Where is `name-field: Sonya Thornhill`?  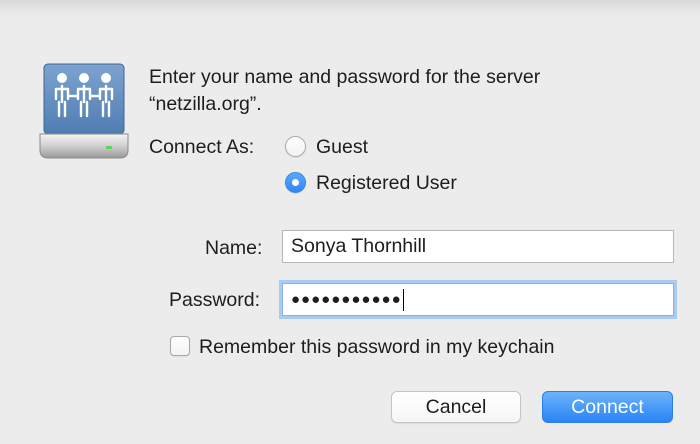
name-field: Sonya Thornhill is located at coordinates (478, 246).